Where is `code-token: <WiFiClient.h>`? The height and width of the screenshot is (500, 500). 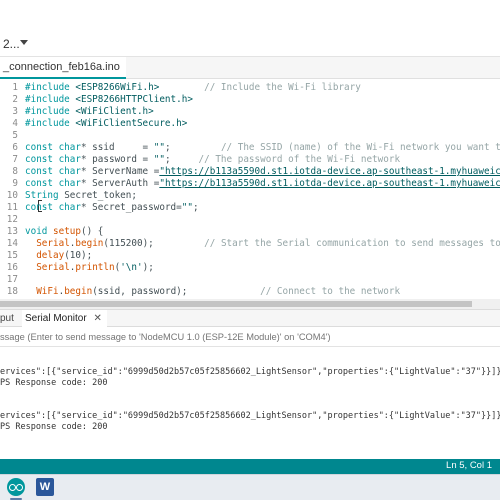 code-token: <WiFiClient.h> is located at coordinates (114, 111).